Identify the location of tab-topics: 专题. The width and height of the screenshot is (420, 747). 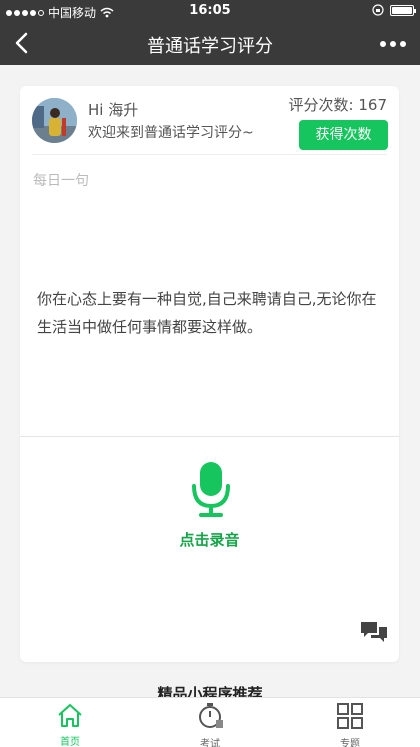
(350, 724).